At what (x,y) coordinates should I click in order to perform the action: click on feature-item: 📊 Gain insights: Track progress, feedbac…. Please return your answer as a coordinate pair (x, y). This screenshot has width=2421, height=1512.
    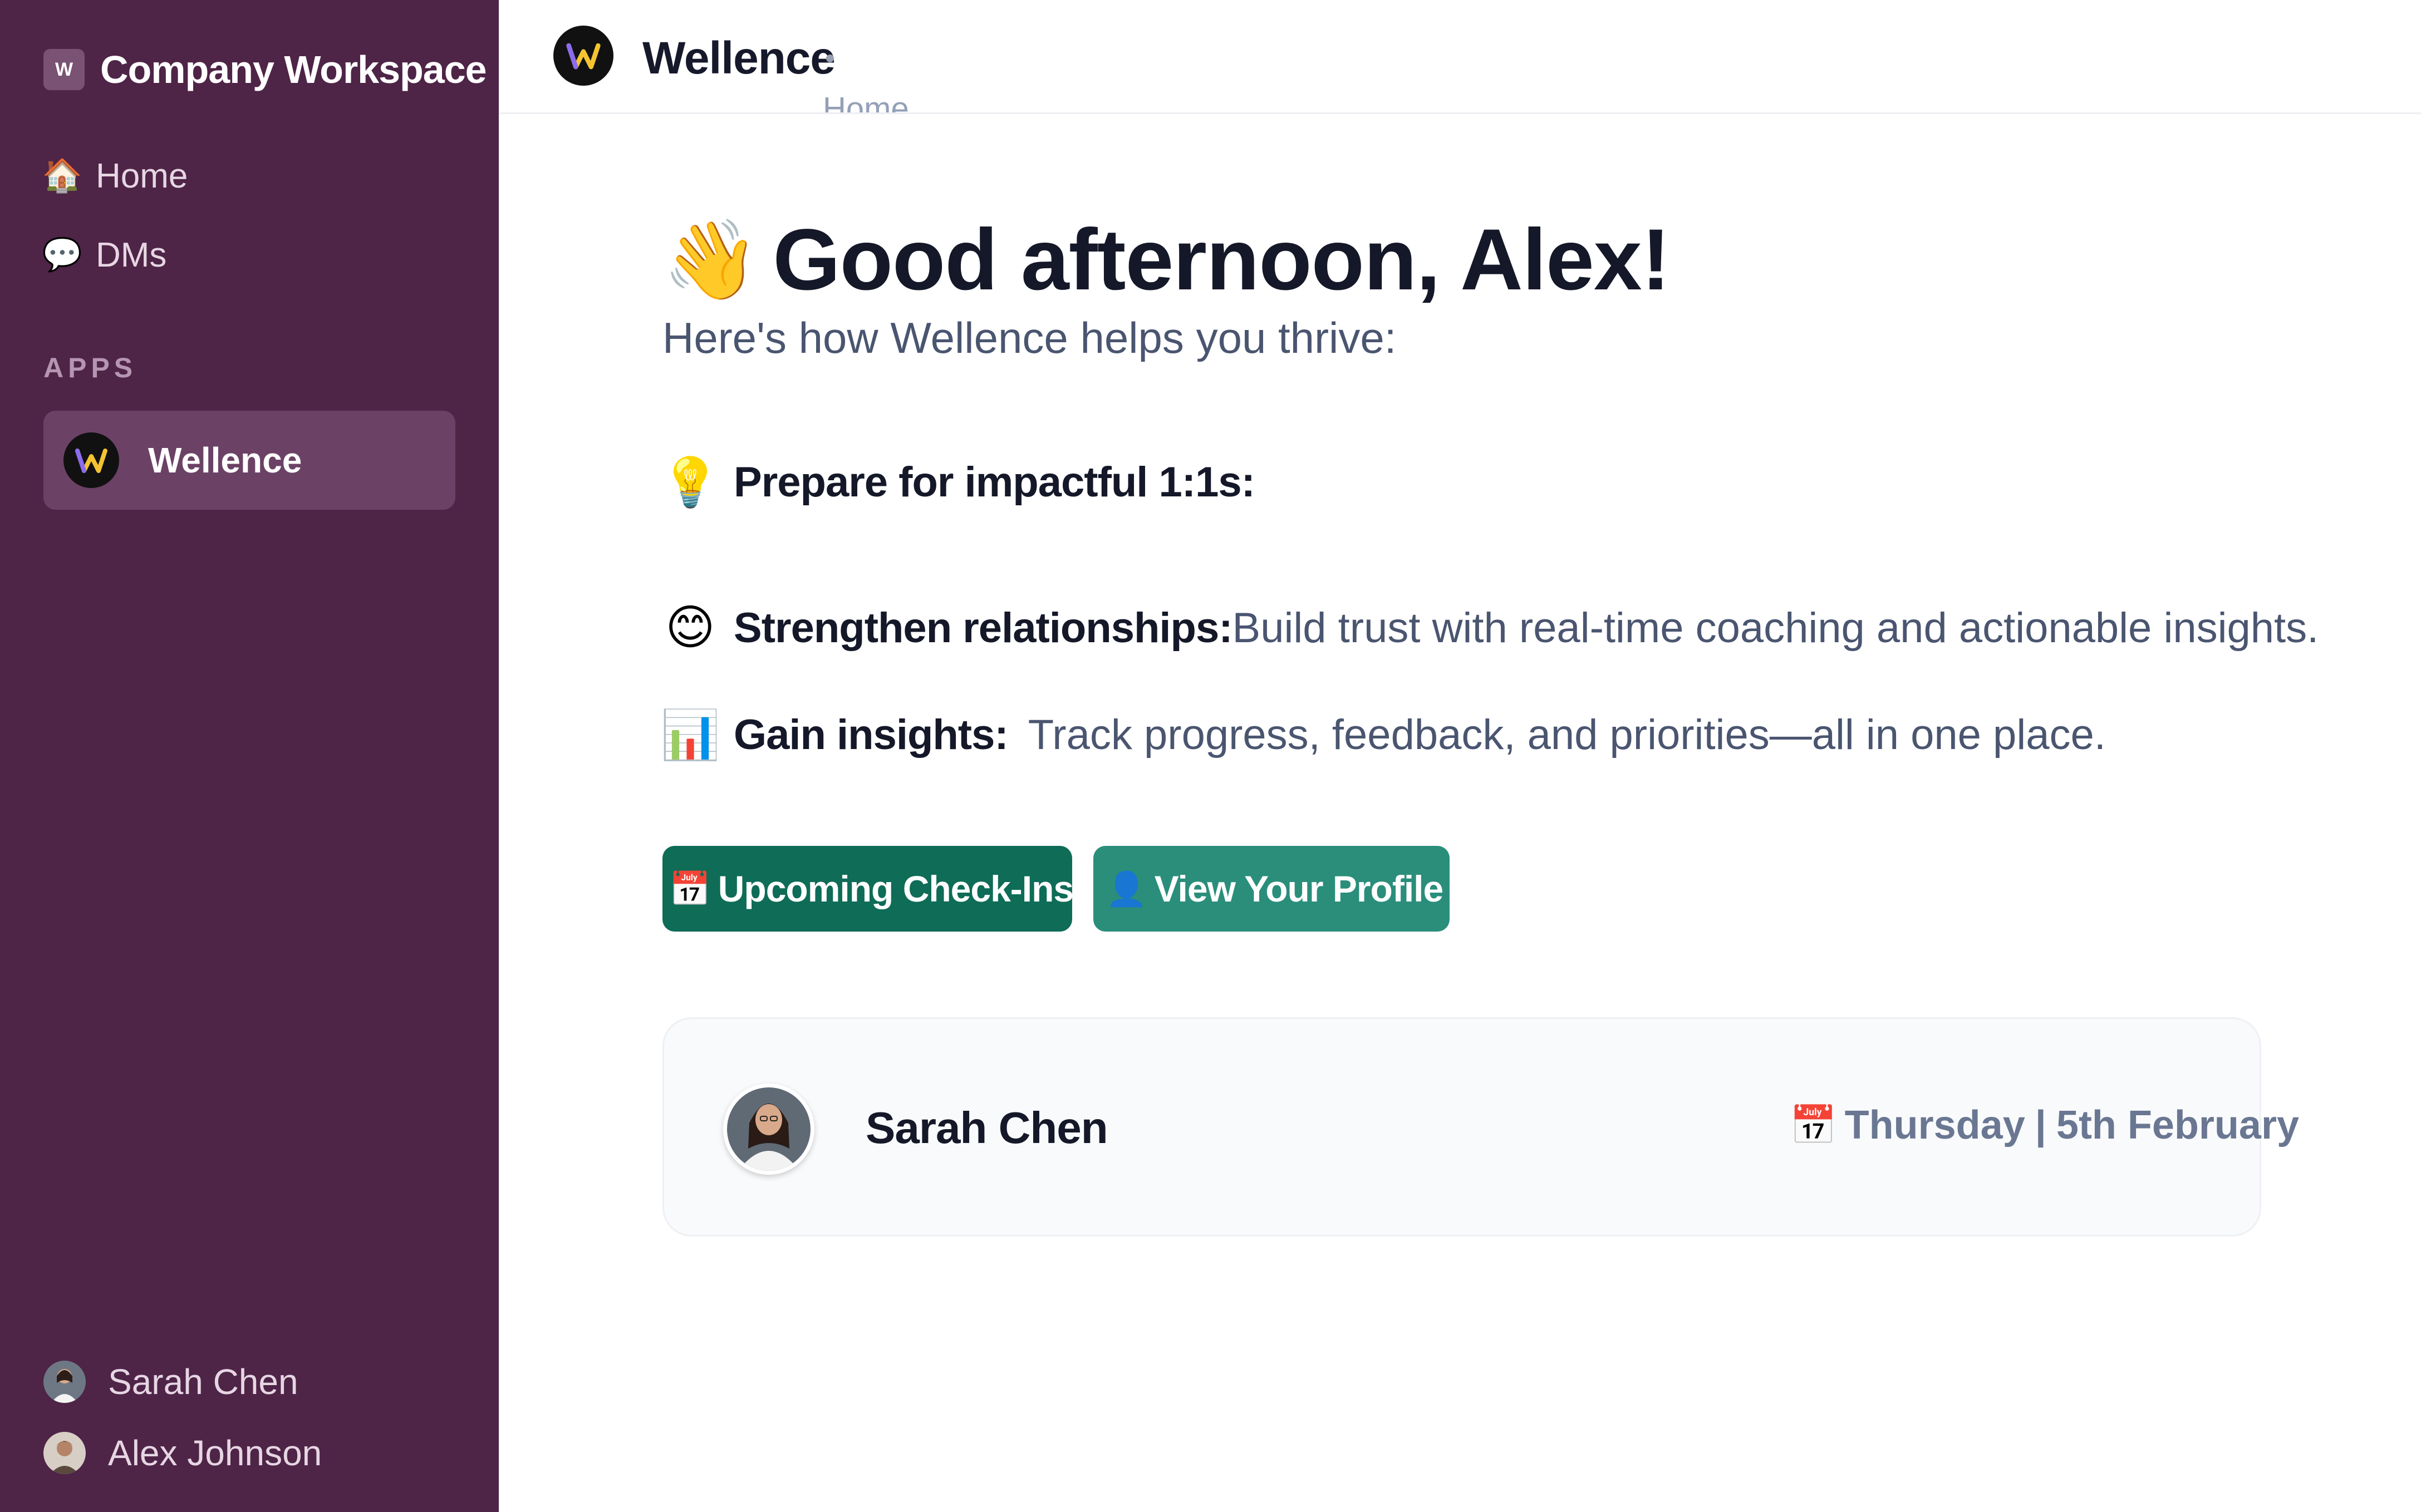
    Looking at the image, I should click on (1383, 734).